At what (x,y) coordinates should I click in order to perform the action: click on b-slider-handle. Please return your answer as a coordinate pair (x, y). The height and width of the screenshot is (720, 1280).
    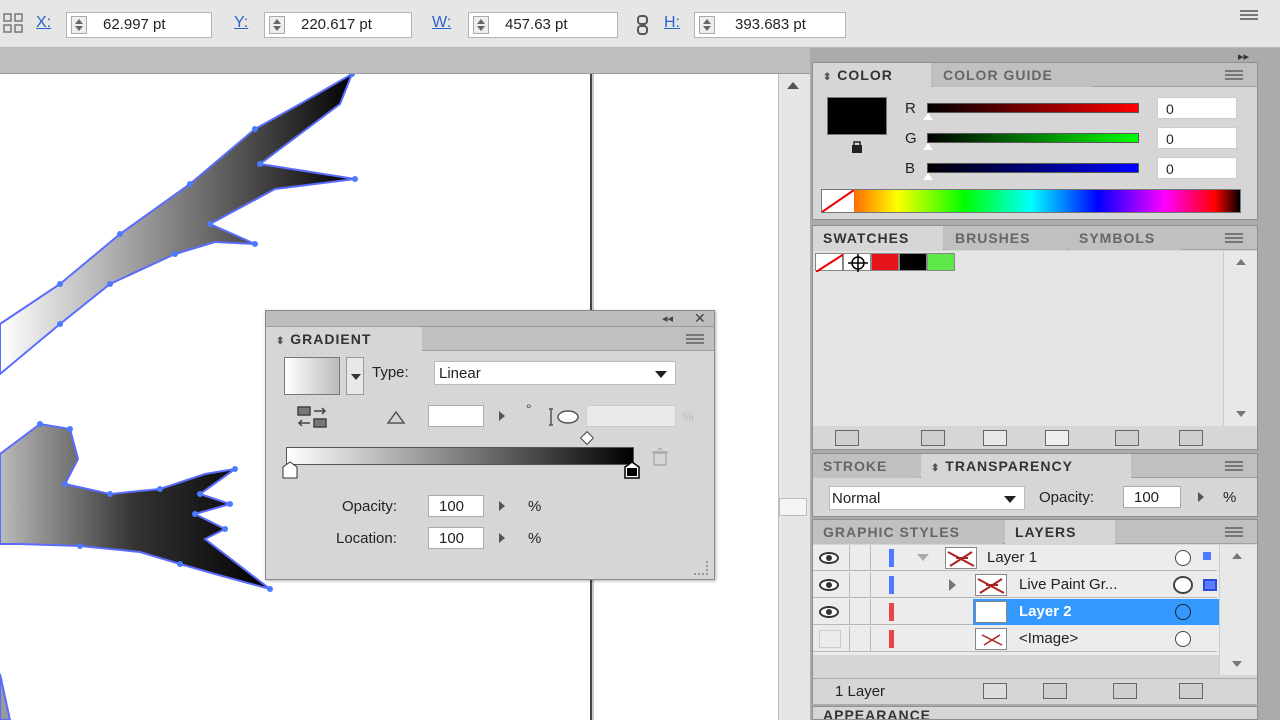
    Looking at the image, I should click on (928, 176).